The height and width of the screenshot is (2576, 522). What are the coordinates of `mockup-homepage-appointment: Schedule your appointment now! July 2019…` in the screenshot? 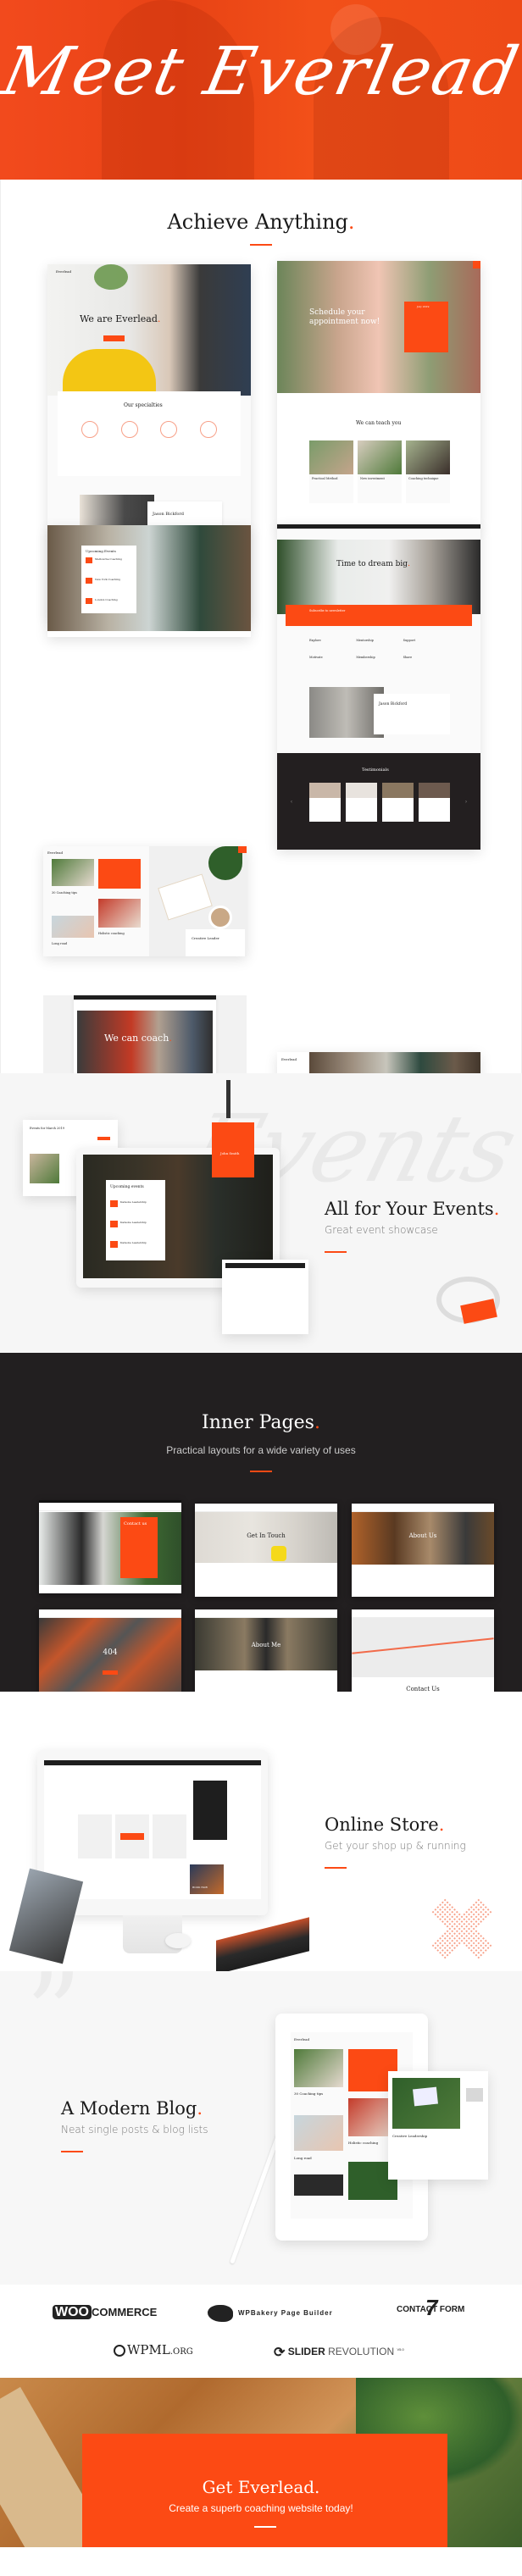 It's located at (378, 395).